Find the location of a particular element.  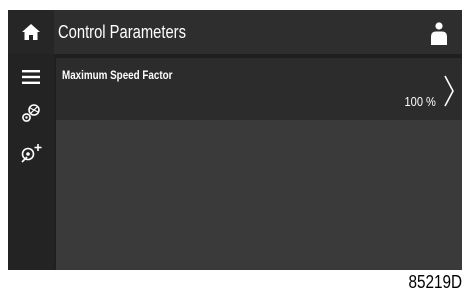

sidebar-item-menu is located at coordinates (31, 77).